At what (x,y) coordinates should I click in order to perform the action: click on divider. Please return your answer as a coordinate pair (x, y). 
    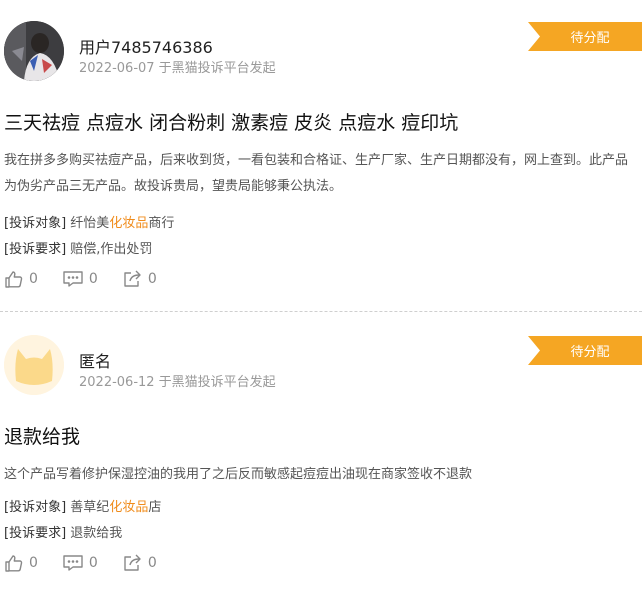
    Looking at the image, I should click on (321, 311).